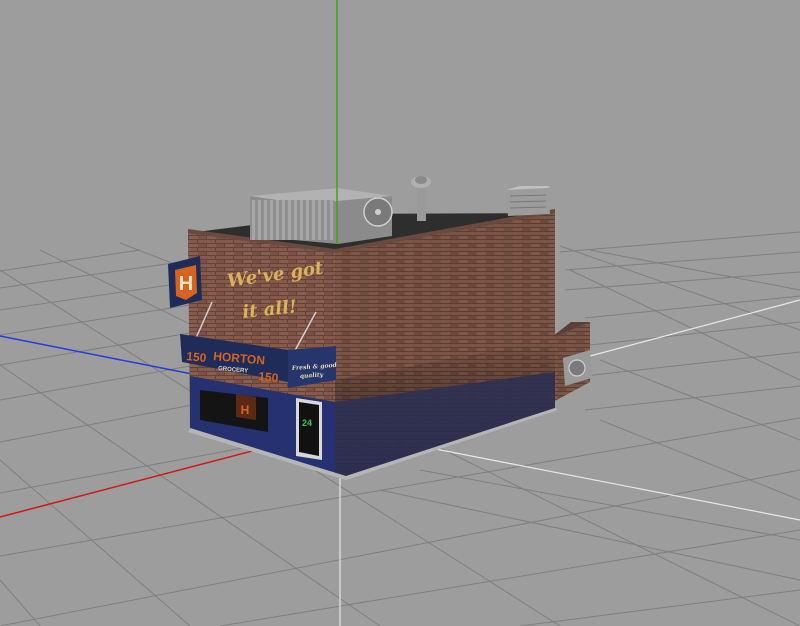 The image size is (800, 626). I want to click on hvac-unit, so click(321, 216).